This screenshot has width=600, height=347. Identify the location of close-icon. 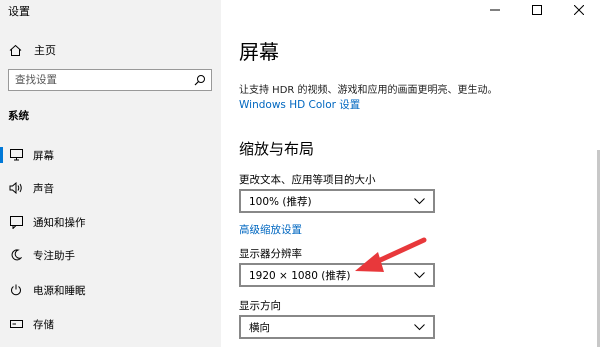
(579, 10).